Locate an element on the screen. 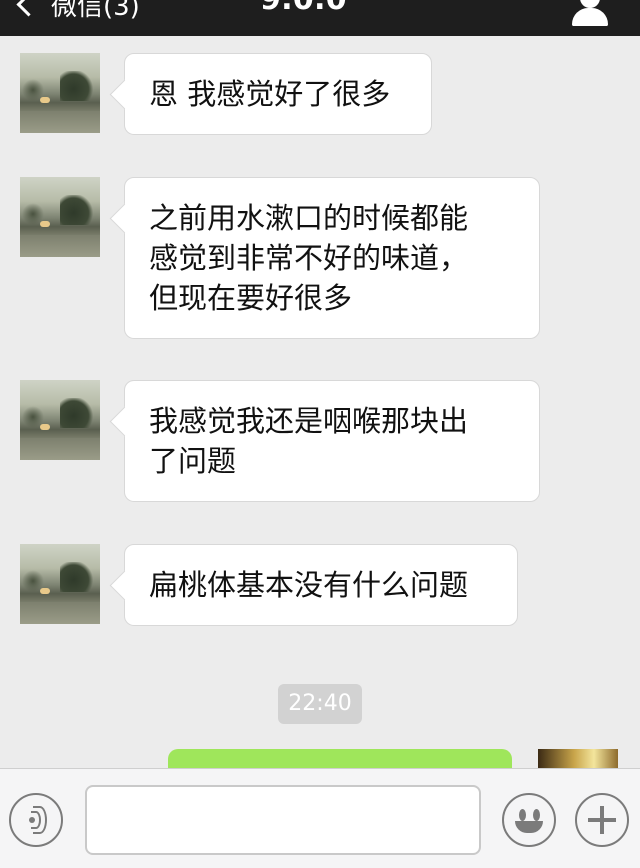  back-button: 微信(3) is located at coordinates (78, 11).